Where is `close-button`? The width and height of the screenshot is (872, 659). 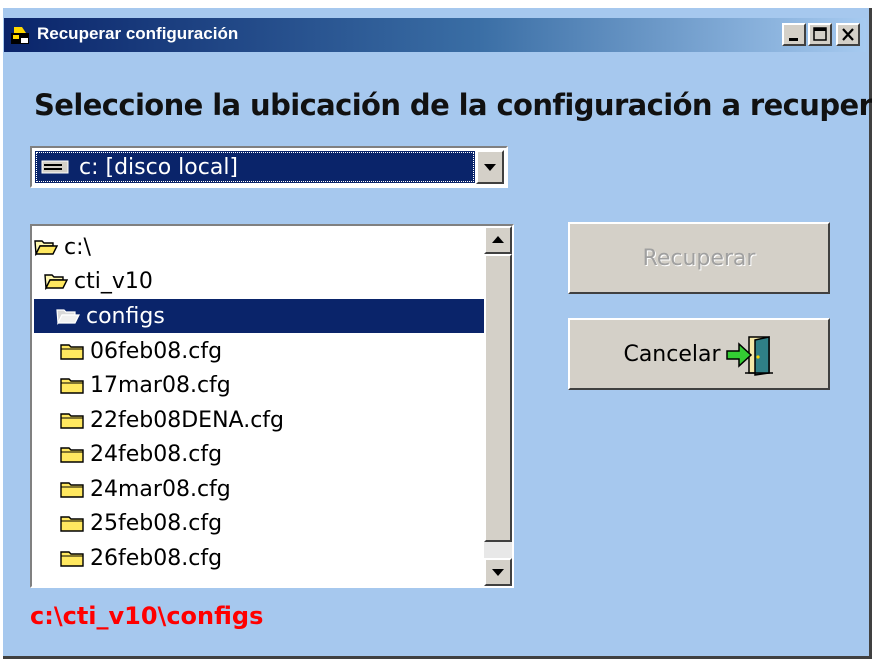 close-button is located at coordinates (848, 34).